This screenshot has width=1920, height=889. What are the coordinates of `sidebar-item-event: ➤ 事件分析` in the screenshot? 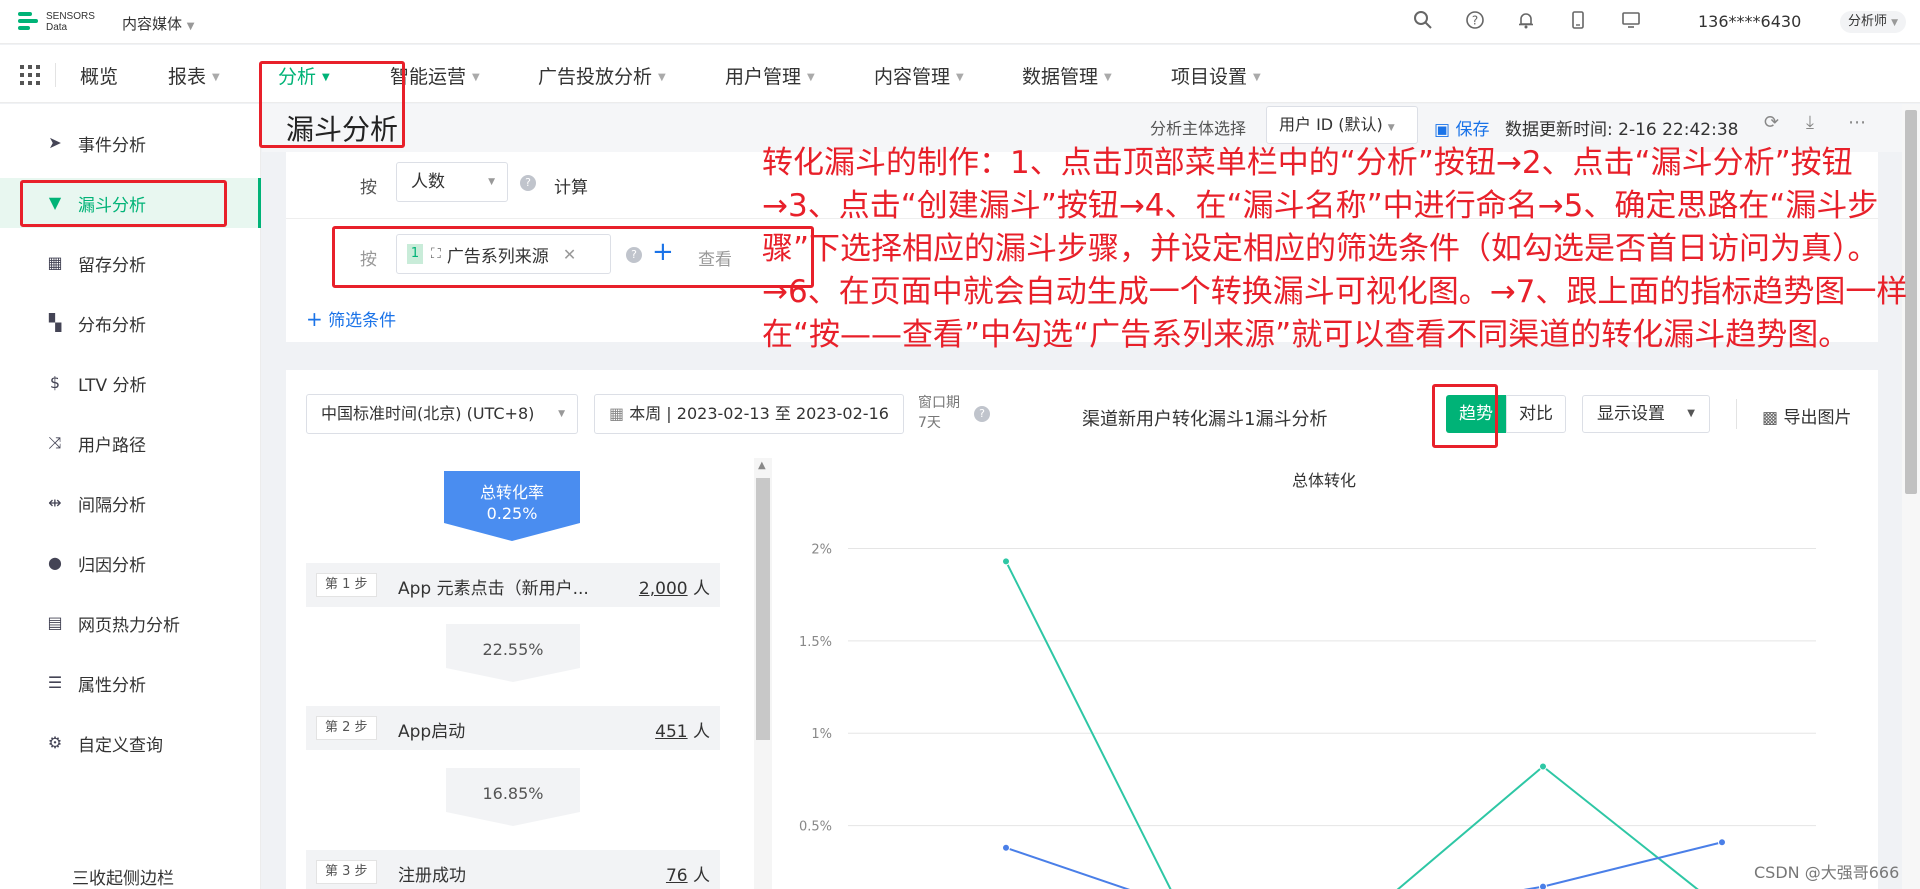 It's located at (140, 143).